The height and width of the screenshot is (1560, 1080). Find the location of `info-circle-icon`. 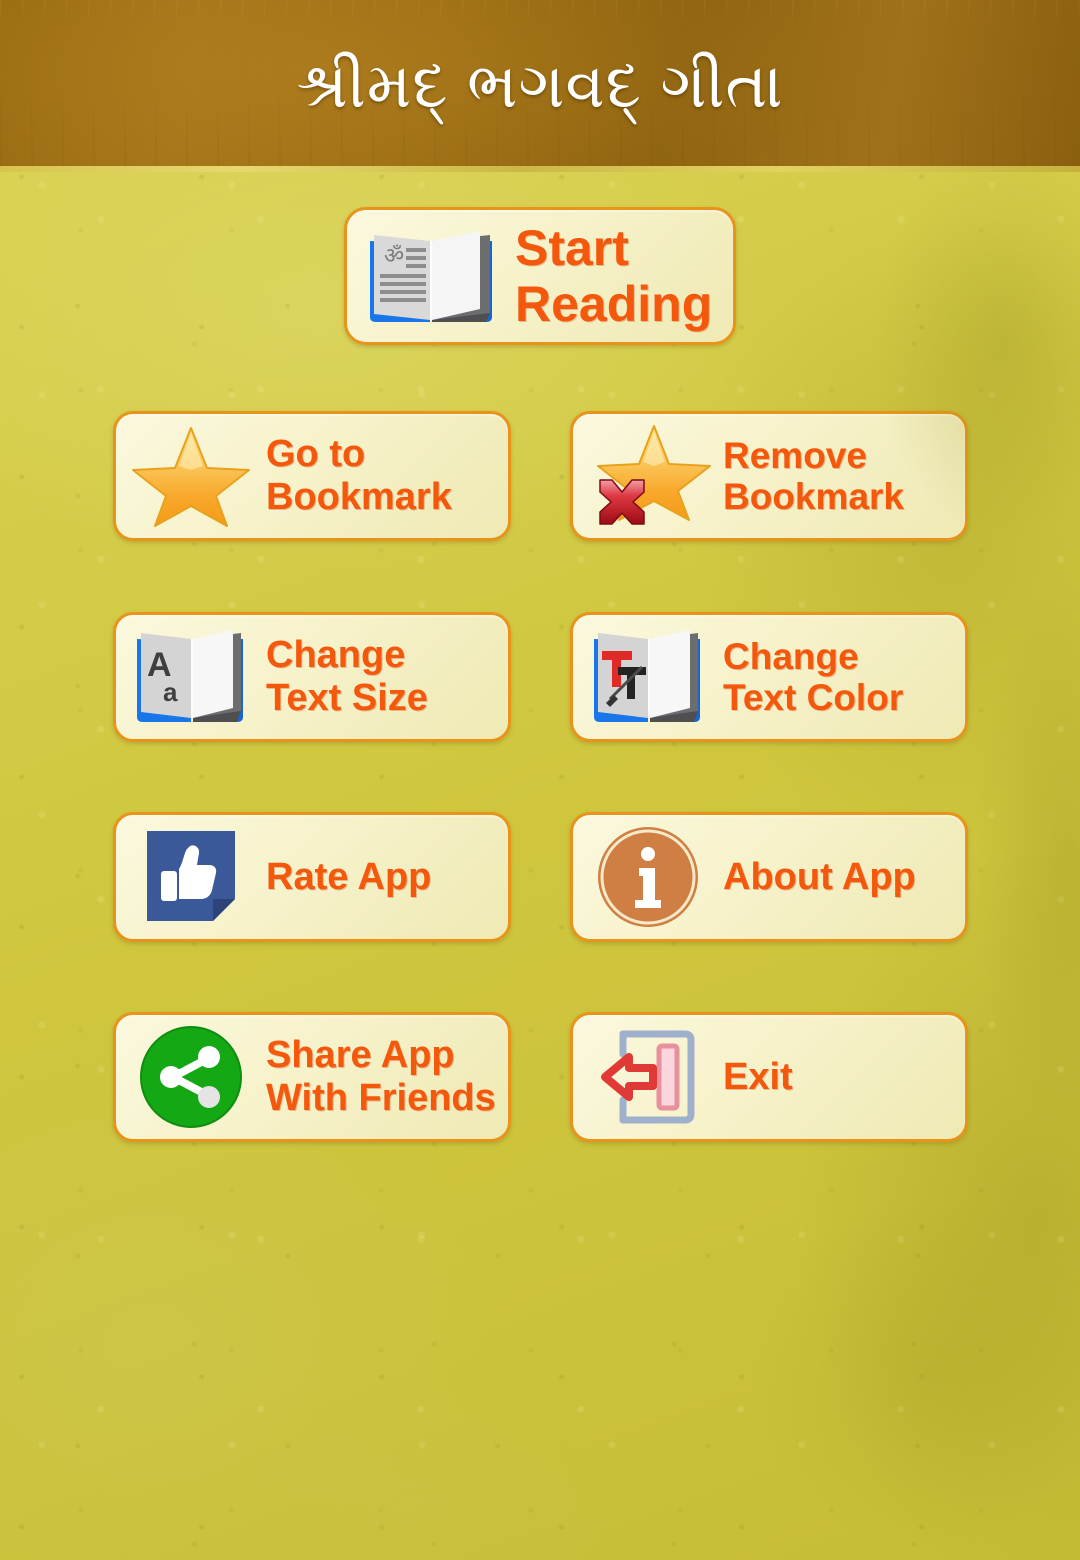

info-circle-icon is located at coordinates (648, 877).